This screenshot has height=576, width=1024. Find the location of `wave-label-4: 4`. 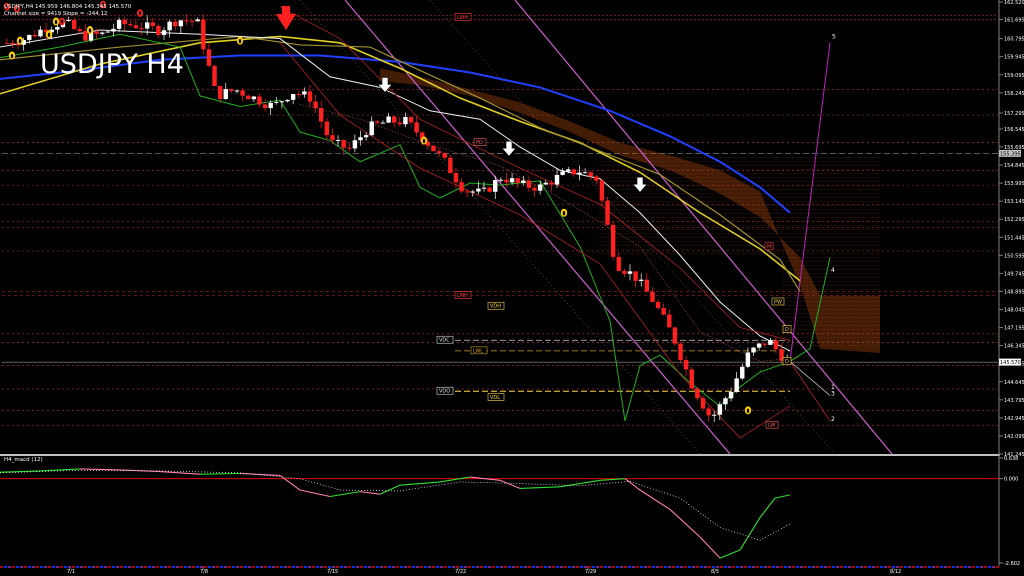

wave-label-4: 4 is located at coordinates (833, 270).